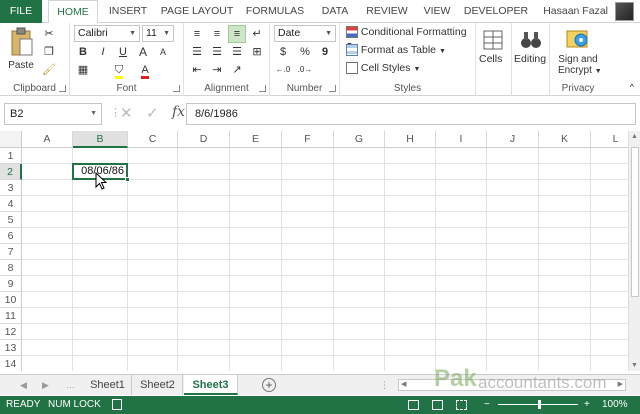 The width and height of the screenshot is (640, 414). What do you see at coordinates (305, 52) in the screenshot?
I see `percent-button: %` at bounding box center [305, 52].